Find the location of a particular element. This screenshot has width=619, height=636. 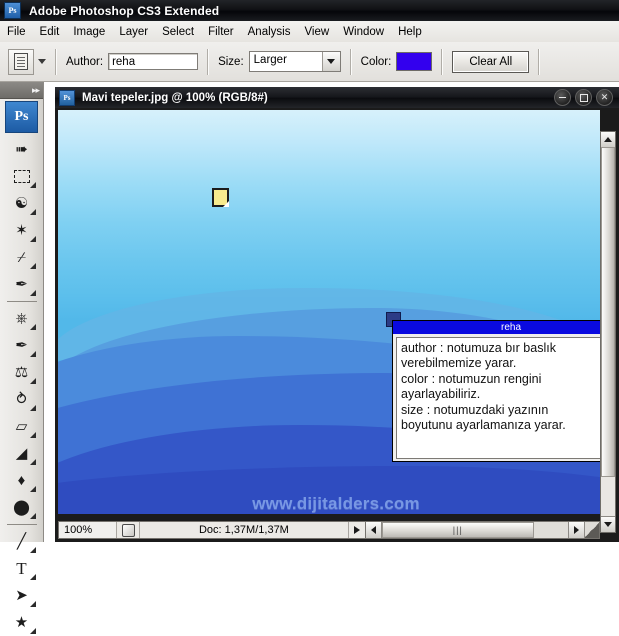

horizontal-scroll-thumb: ||| is located at coordinates (457, 530).